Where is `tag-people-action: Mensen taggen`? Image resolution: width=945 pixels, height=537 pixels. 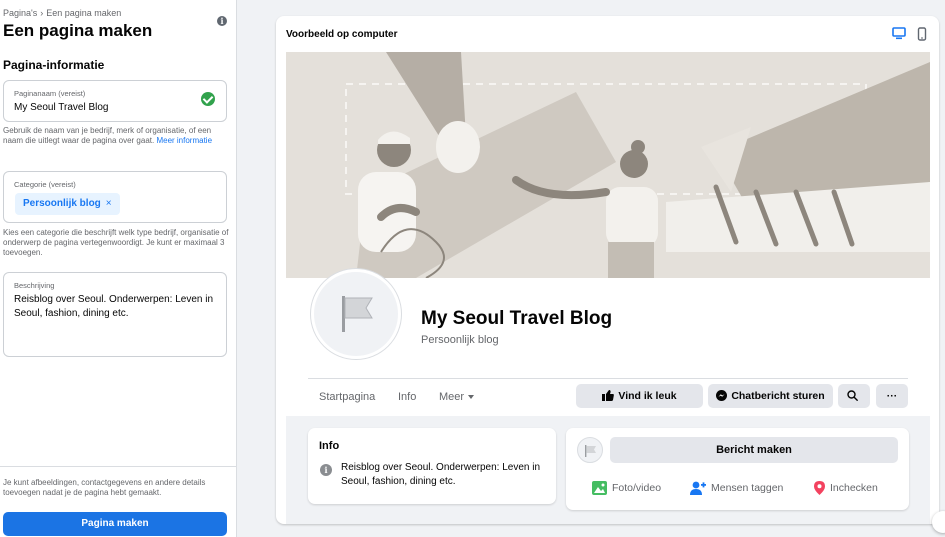
tag-people-action: Mensen taggen is located at coordinates (736, 488).